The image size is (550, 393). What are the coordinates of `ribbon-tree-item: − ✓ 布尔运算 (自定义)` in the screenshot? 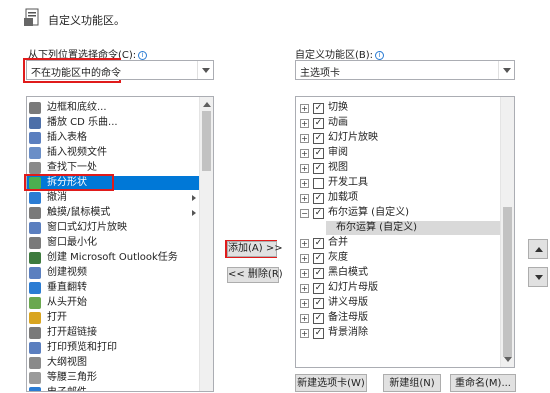 It's located at (398, 213).